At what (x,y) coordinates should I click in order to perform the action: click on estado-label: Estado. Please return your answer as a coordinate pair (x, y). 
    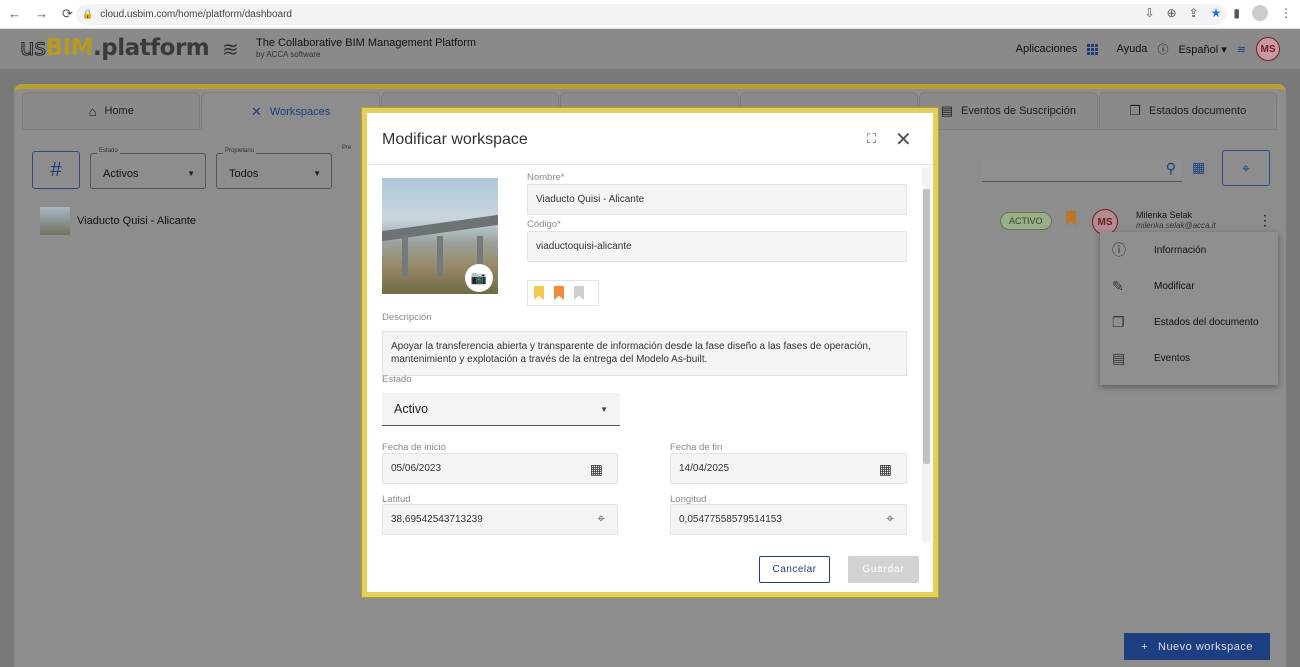
    Looking at the image, I should click on (397, 379).